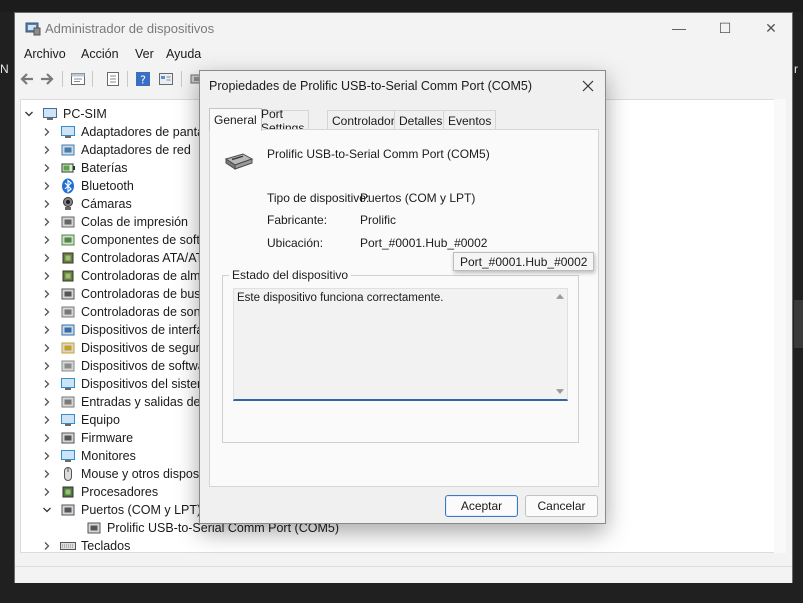 This screenshot has width=803, height=603. What do you see at coordinates (114, 222) in the screenshot?
I see `tree-item: Colas de impresión` at bounding box center [114, 222].